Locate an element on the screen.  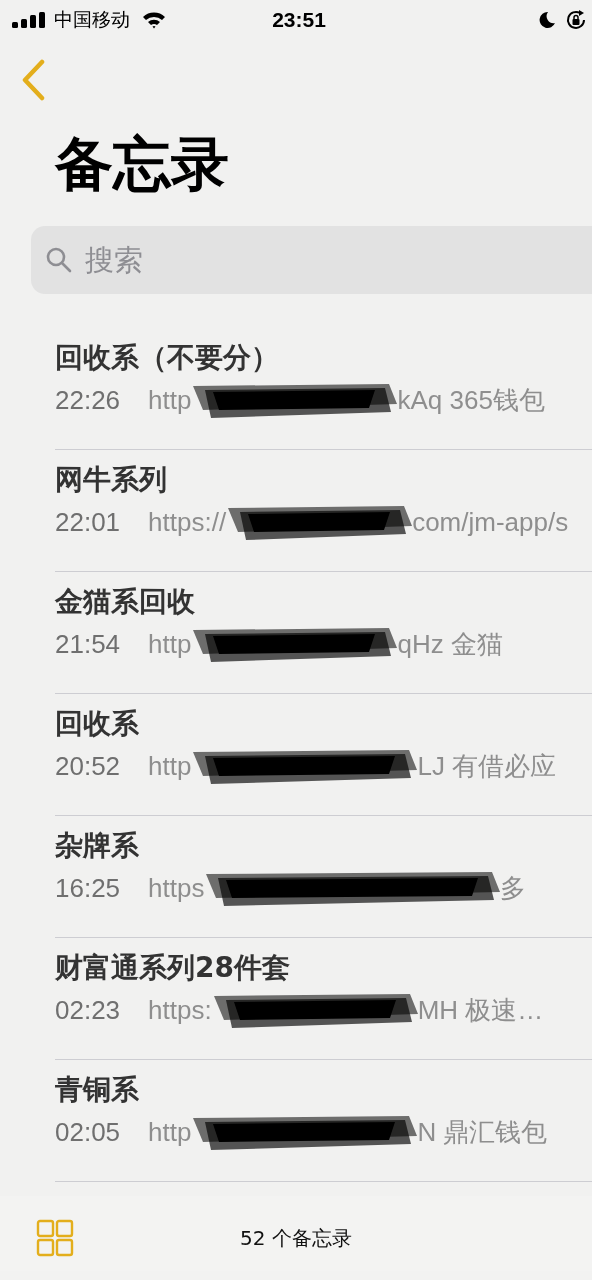
carrier-name: 中国移动 is located at coordinates (92, 19).